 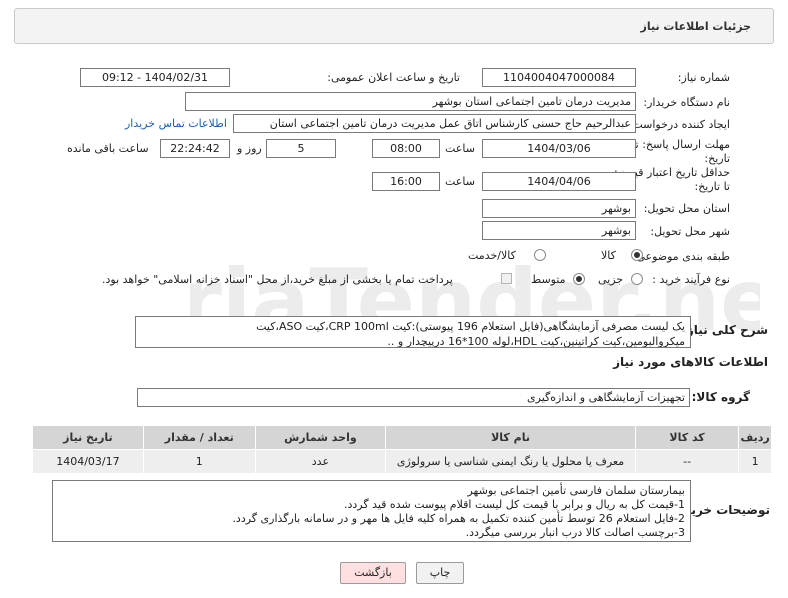 I want to click on buyer-field: مدیریت درمان تامین اجتماعی استان بوشهر, so click(x=410, y=101).